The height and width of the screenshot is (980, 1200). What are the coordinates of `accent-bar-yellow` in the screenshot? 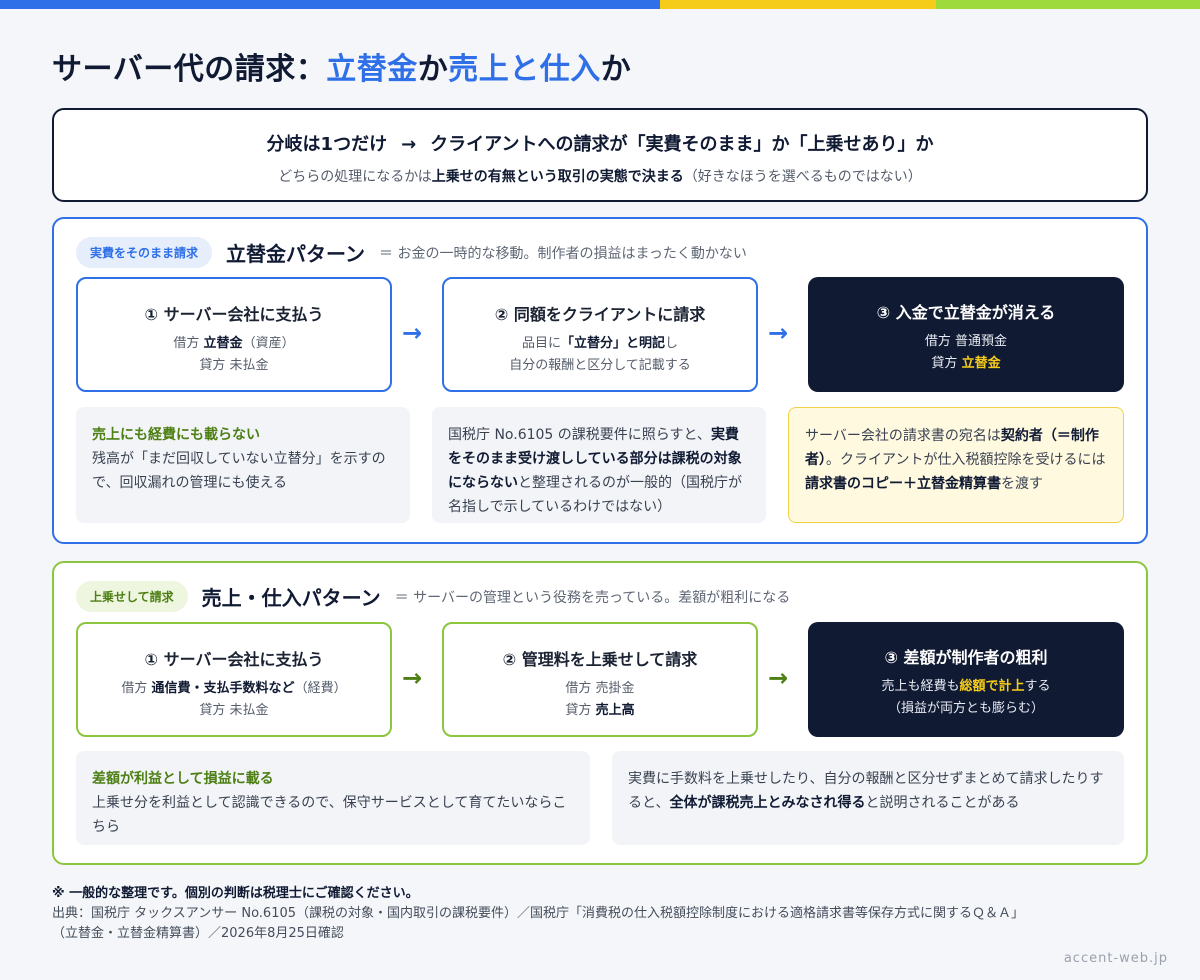 It's located at (798, 4).